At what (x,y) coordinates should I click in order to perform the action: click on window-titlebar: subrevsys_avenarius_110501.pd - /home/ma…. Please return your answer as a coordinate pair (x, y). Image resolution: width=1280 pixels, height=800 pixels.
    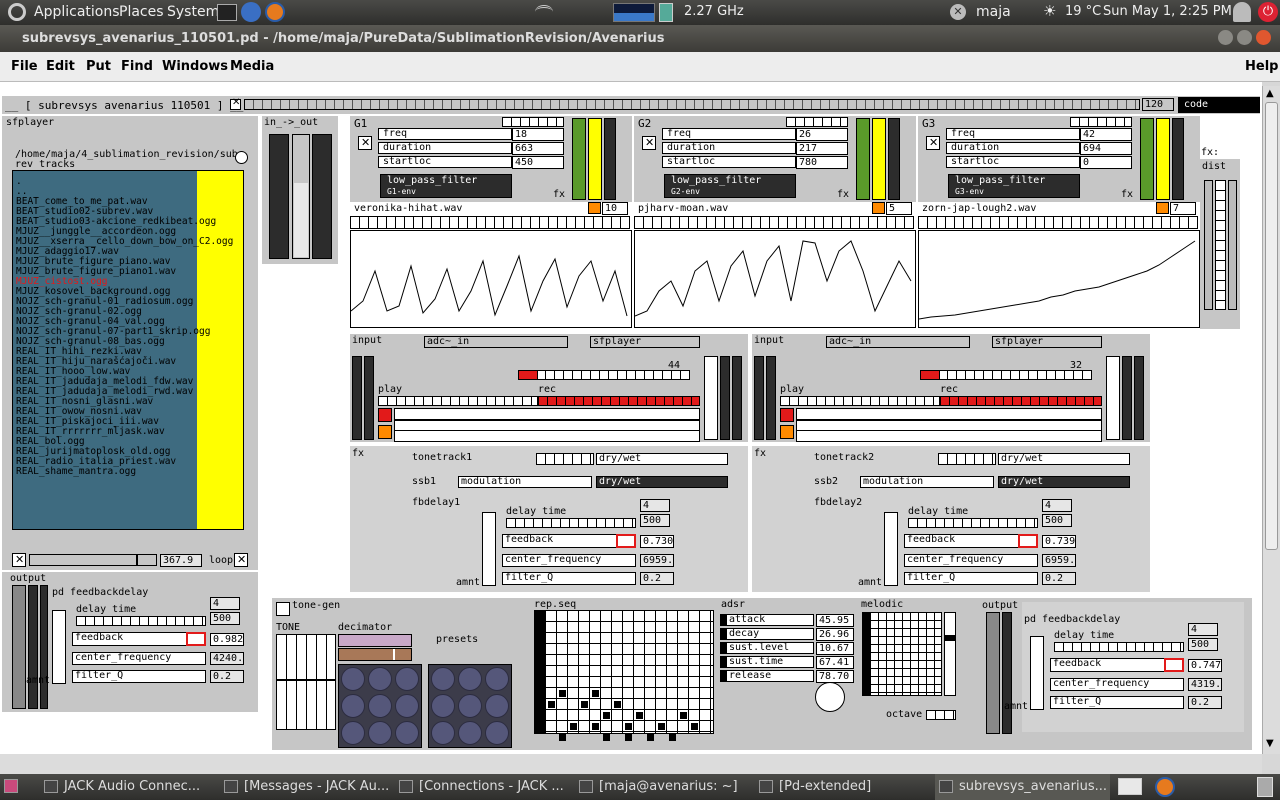
    Looking at the image, I should click on (640, 38).